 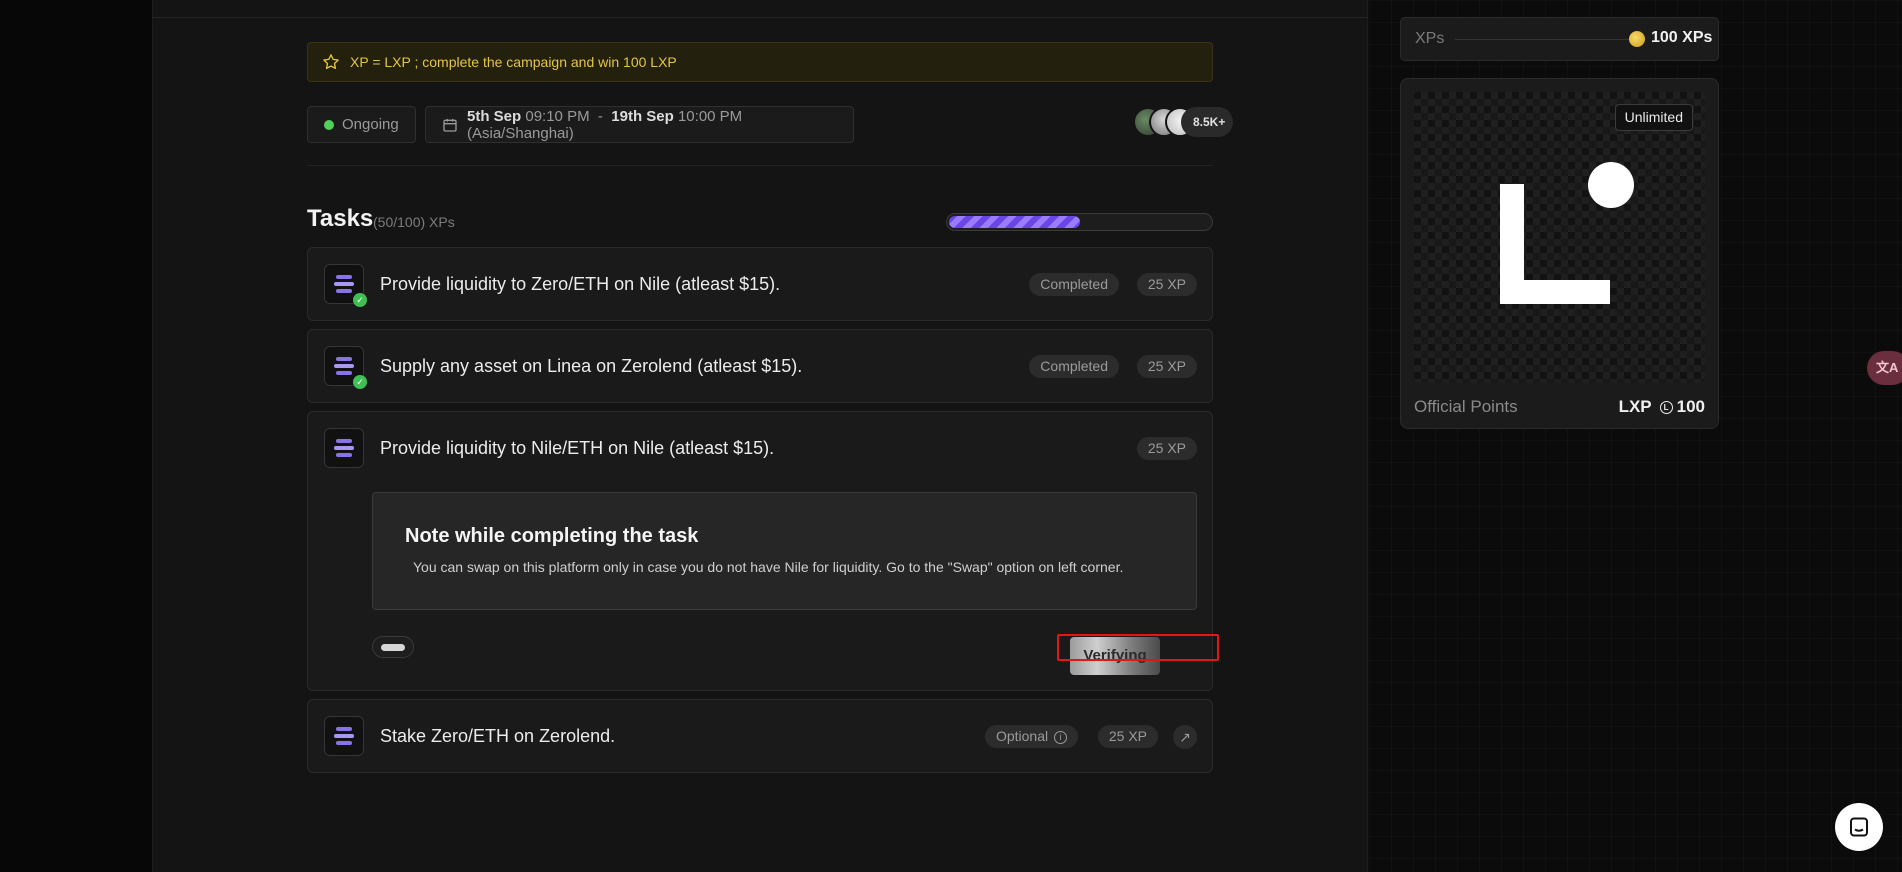 I want to click on start-time: 09:10 PM, so click(x=557, y=116).